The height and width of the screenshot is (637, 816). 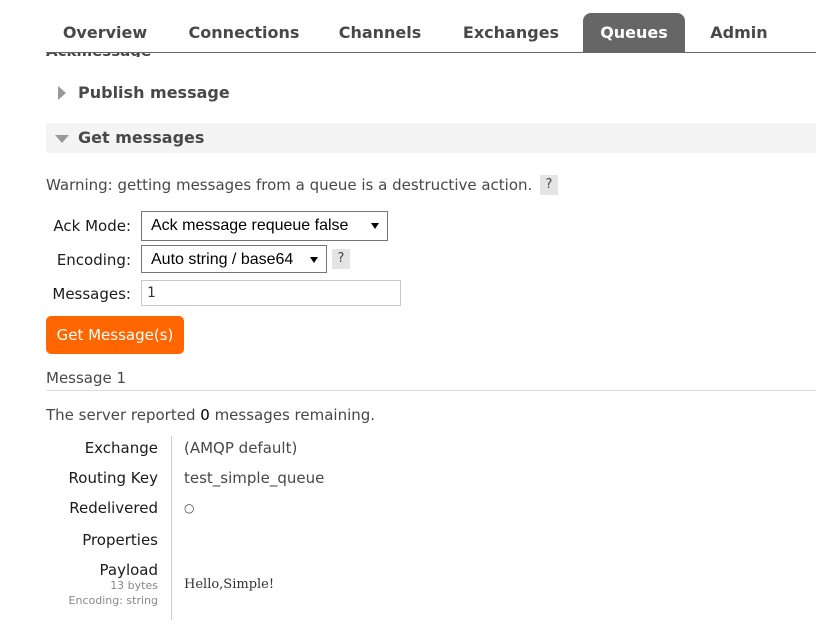 What do you see at coordinates (229, 584) in the screenshot?
I see `payload-value: Hello,Simple!` at bounding box center [229, 584].